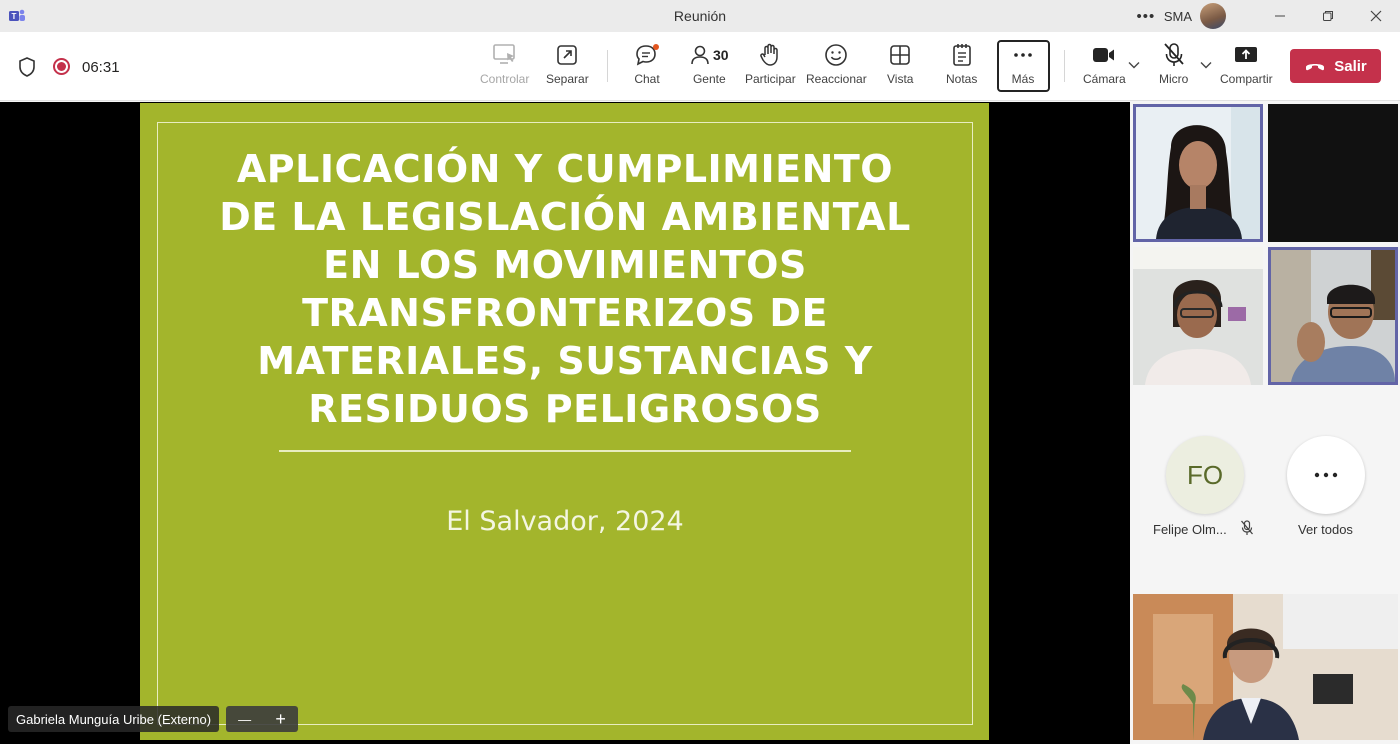 Image resolution: width=1400 pixels, height=744 pixels. Describe the element at coordinates (1206, 66) in the screenshot. I see `mic-options-chevron-icon` at that location.